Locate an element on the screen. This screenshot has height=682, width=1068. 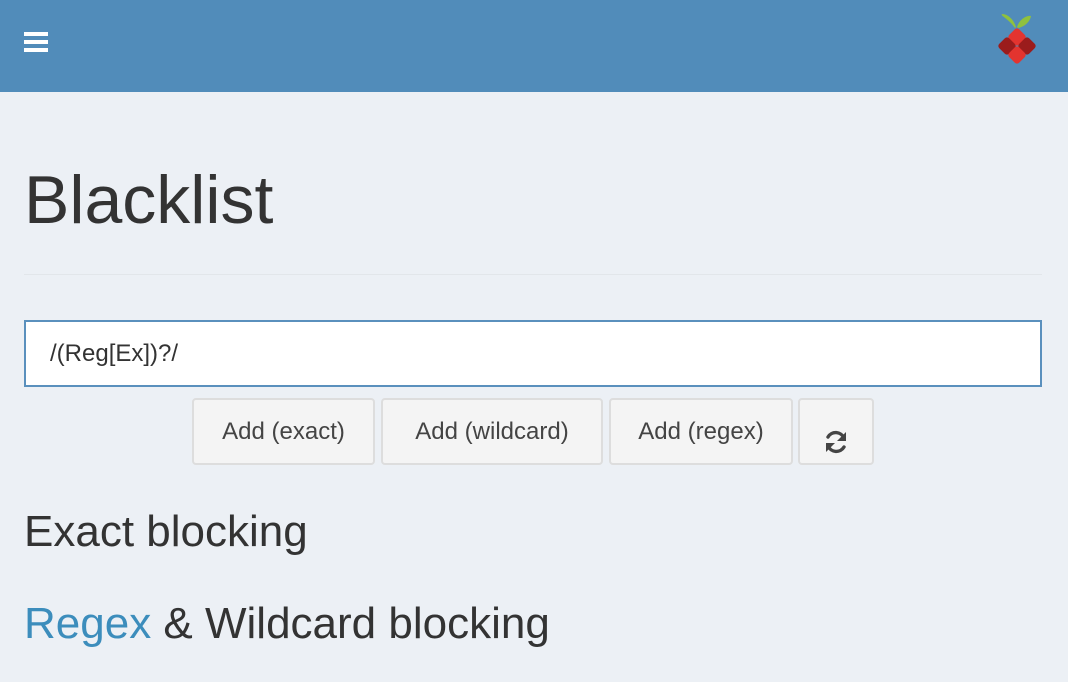
regex-wildcard-heading-text: & Wildcard blocking is located at coordinates (356, 623).